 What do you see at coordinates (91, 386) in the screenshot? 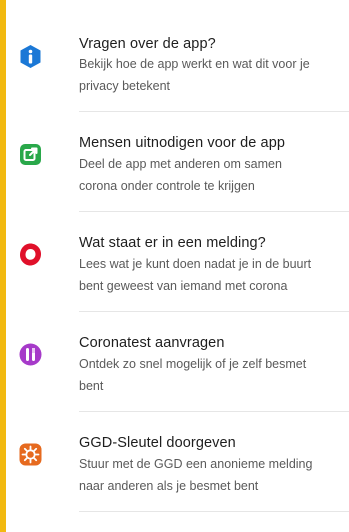
I see `item-description-line2: bent` at bounding box center [91, 386].